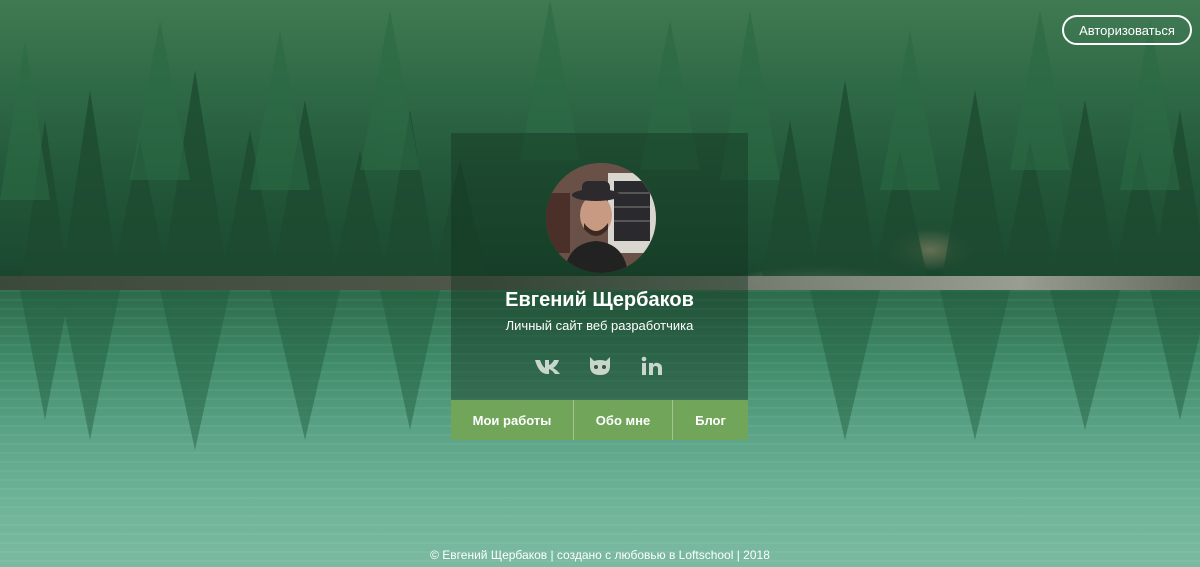 This screenshot has height=567, width=1200. I want to click on avatar, so click(601, 218).